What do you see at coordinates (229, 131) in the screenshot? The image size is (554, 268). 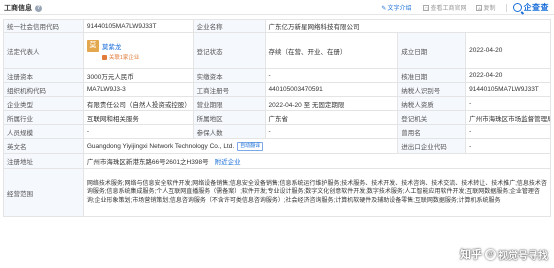 I see `insured-count-label: 参保人数` at bounding box center [229, 131].